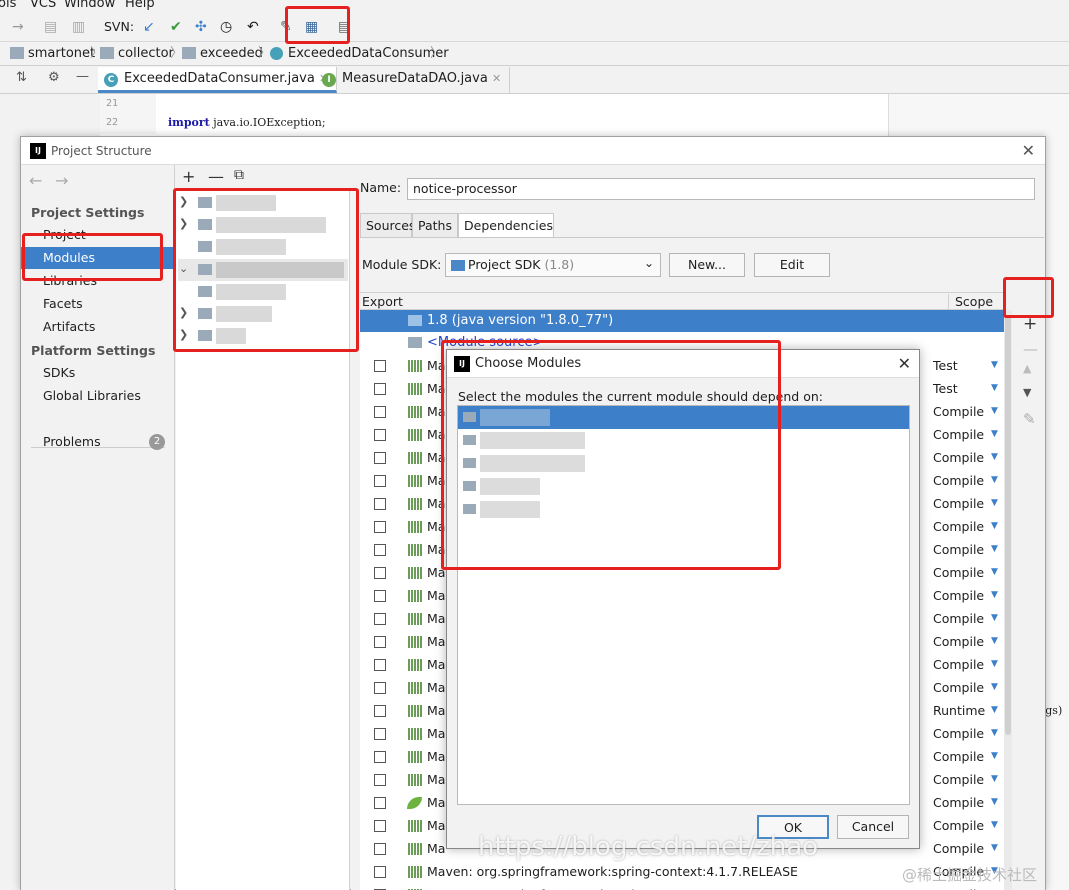  What do you see at coordinates (387, 225) in the screenshot?
I see `tab-sources: Sources` at bounding box center [387, 225].